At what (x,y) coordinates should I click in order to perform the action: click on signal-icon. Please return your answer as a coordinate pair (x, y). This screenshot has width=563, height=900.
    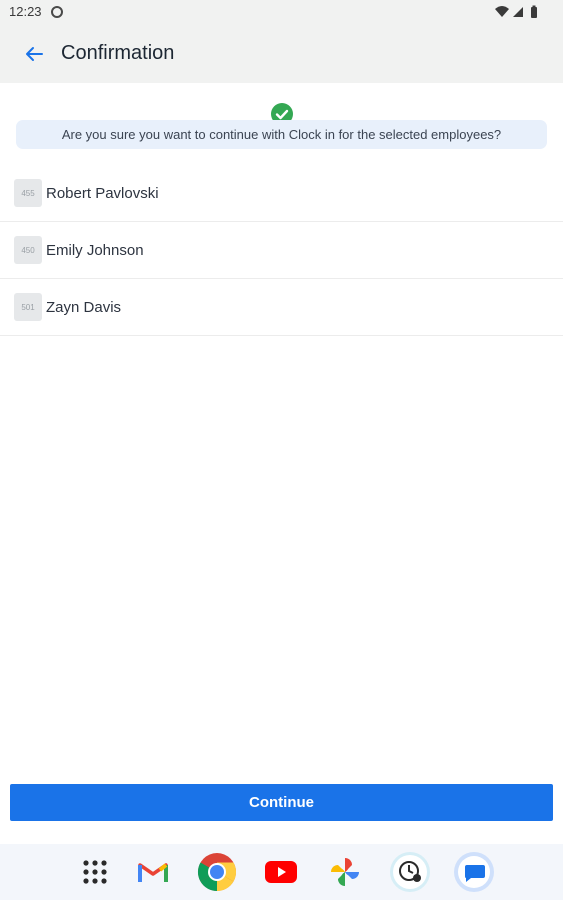
    Looking at the image, I should click on (518, 12).